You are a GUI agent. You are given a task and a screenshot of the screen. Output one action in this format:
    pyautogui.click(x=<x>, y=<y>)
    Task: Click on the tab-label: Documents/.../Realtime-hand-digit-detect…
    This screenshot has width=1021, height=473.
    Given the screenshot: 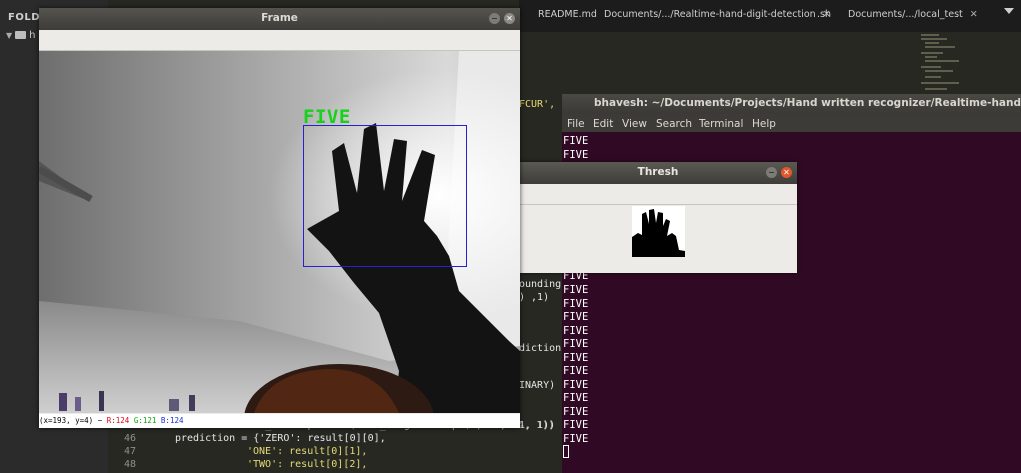 What is the action you would take?
    pyautogui.click(x=710, y=14)
    